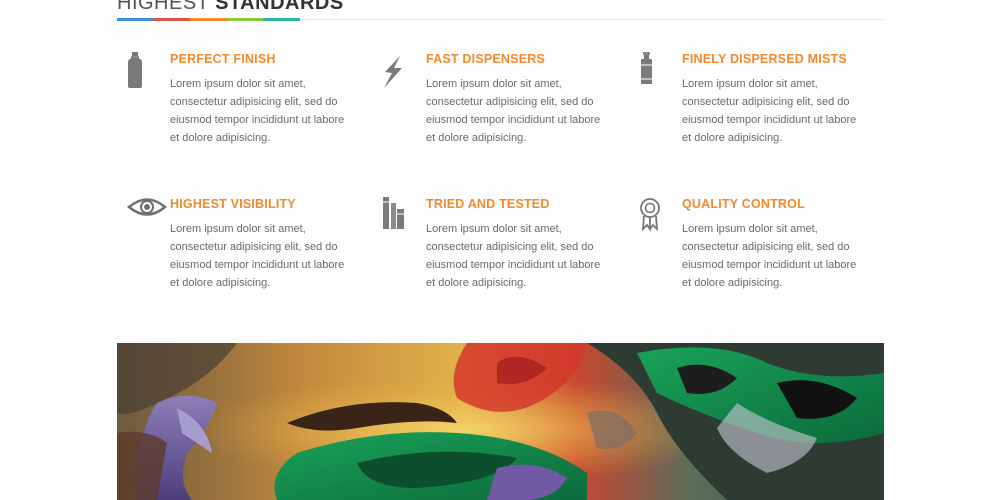 This screenshot has width=1000, height=500. What do you see at coordinates (142, 217) in the screenshot?
I see `eye-icon` at bounding box center [142, 217].